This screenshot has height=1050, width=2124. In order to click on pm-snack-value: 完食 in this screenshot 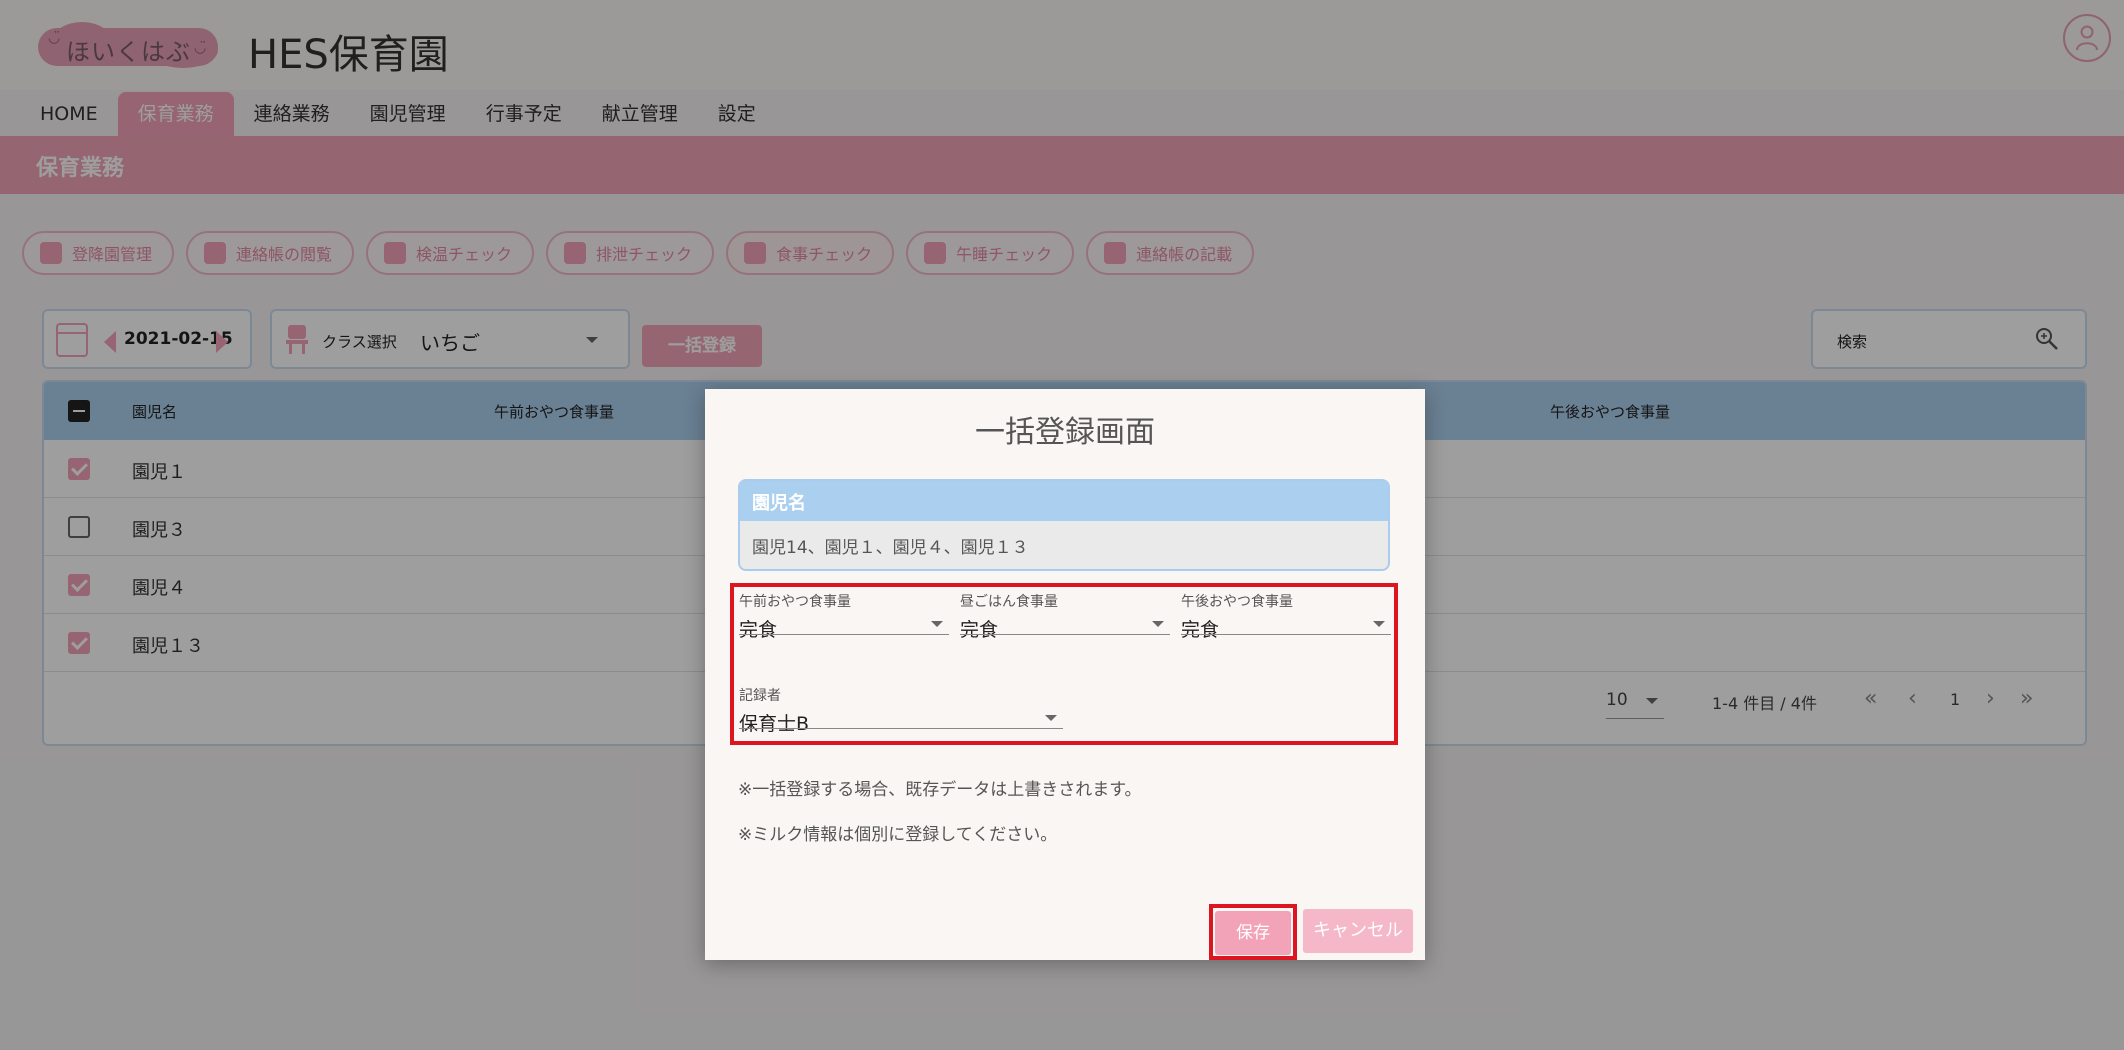, I will do `click(1200, 630)`.